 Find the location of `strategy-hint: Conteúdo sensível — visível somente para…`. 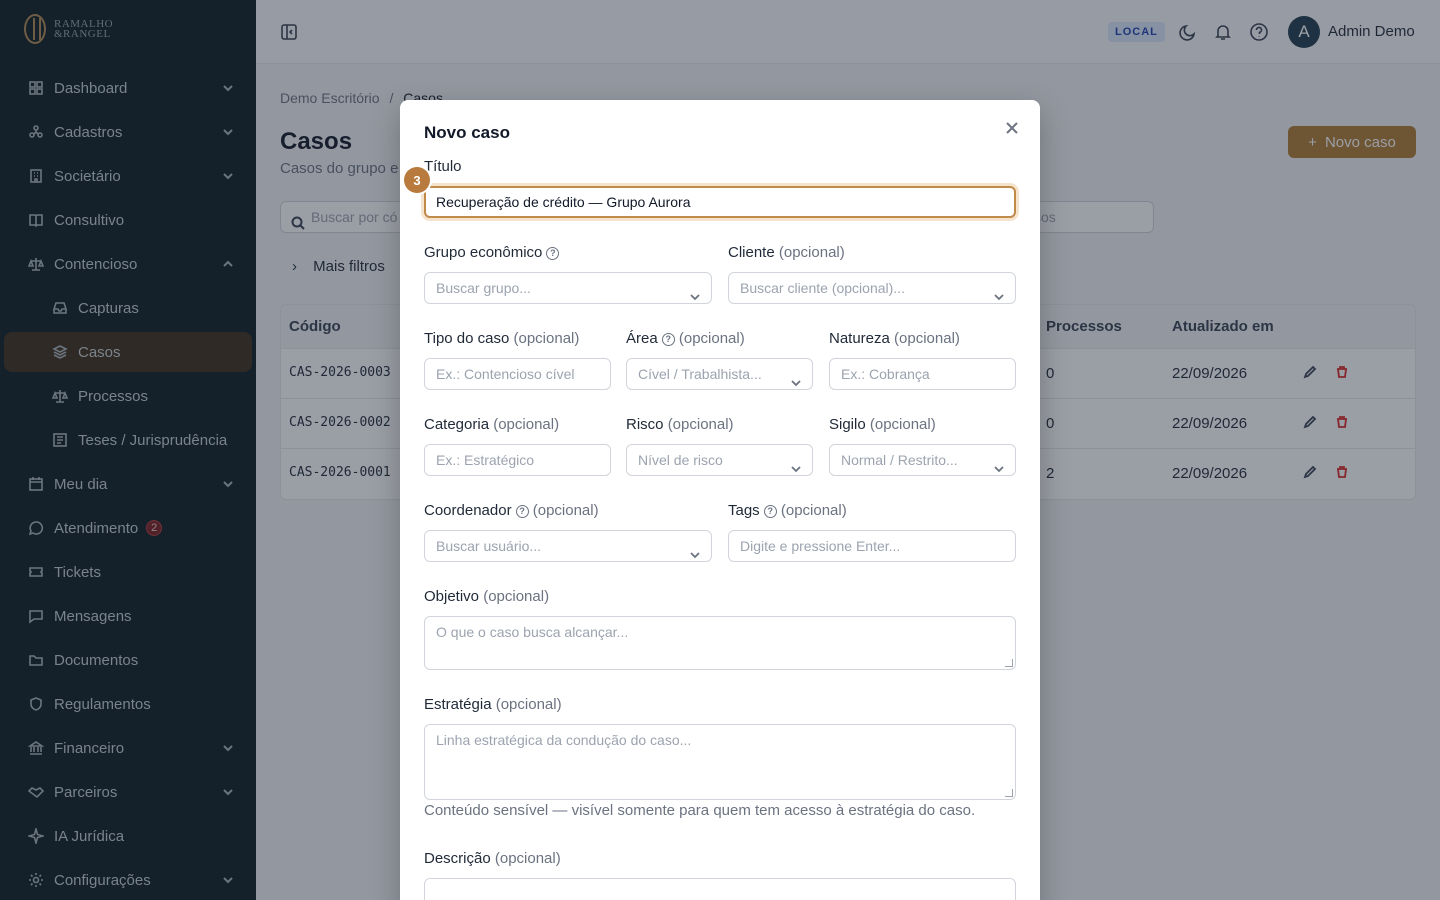

strategy-hint: Conteúdo sensível — visível somente para… is located at coordinates (700, 810).